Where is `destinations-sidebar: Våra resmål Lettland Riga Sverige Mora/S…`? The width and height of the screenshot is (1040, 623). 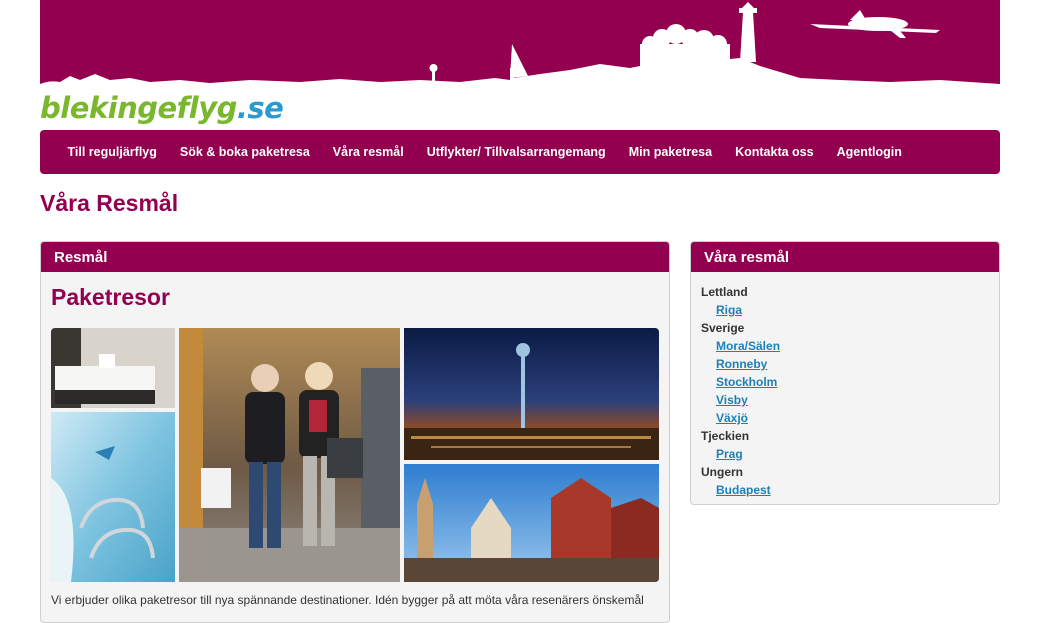
destinations-sidebar: Våra resmål Lettland Riga Sverige Mora/S… is located at coordinates (845, 373).